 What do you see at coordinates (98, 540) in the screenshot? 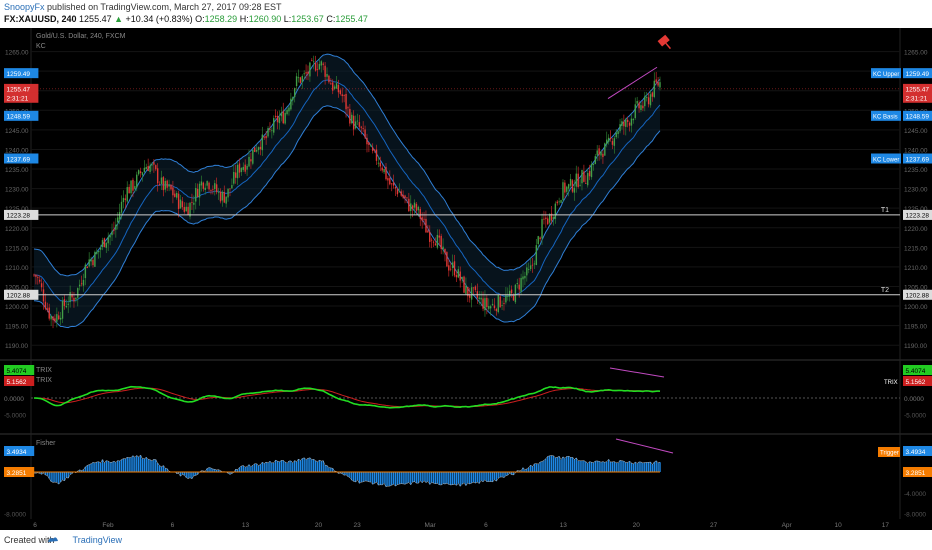
I see `tradingview-brand: TradingView` at bounding box center [98, 540].